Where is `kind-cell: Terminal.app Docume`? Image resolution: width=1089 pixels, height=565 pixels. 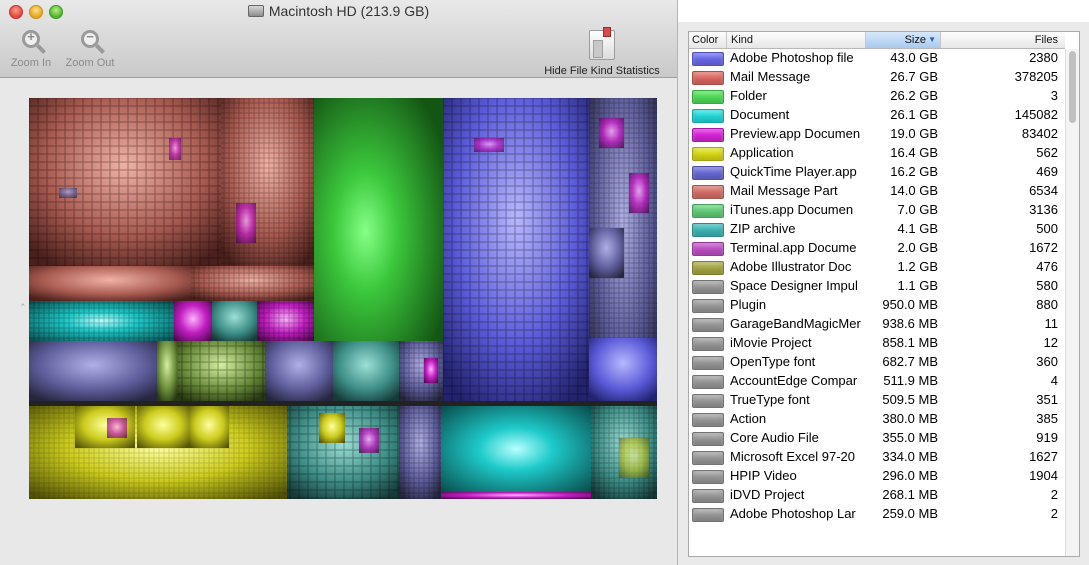
kind-cell: Terminal.app Docume is located at coordinates (793, 247).